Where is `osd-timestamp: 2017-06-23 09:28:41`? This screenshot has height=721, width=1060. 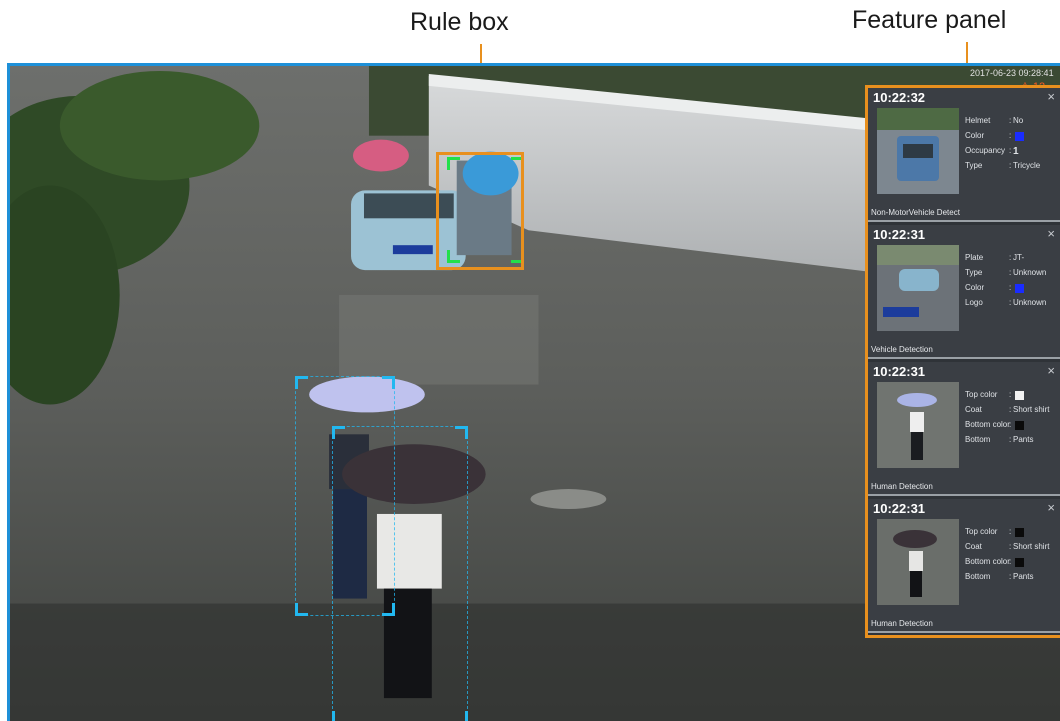 osd-timestamp: 2017-06-23 09:28:41 is located at coordinates (1012, 73).